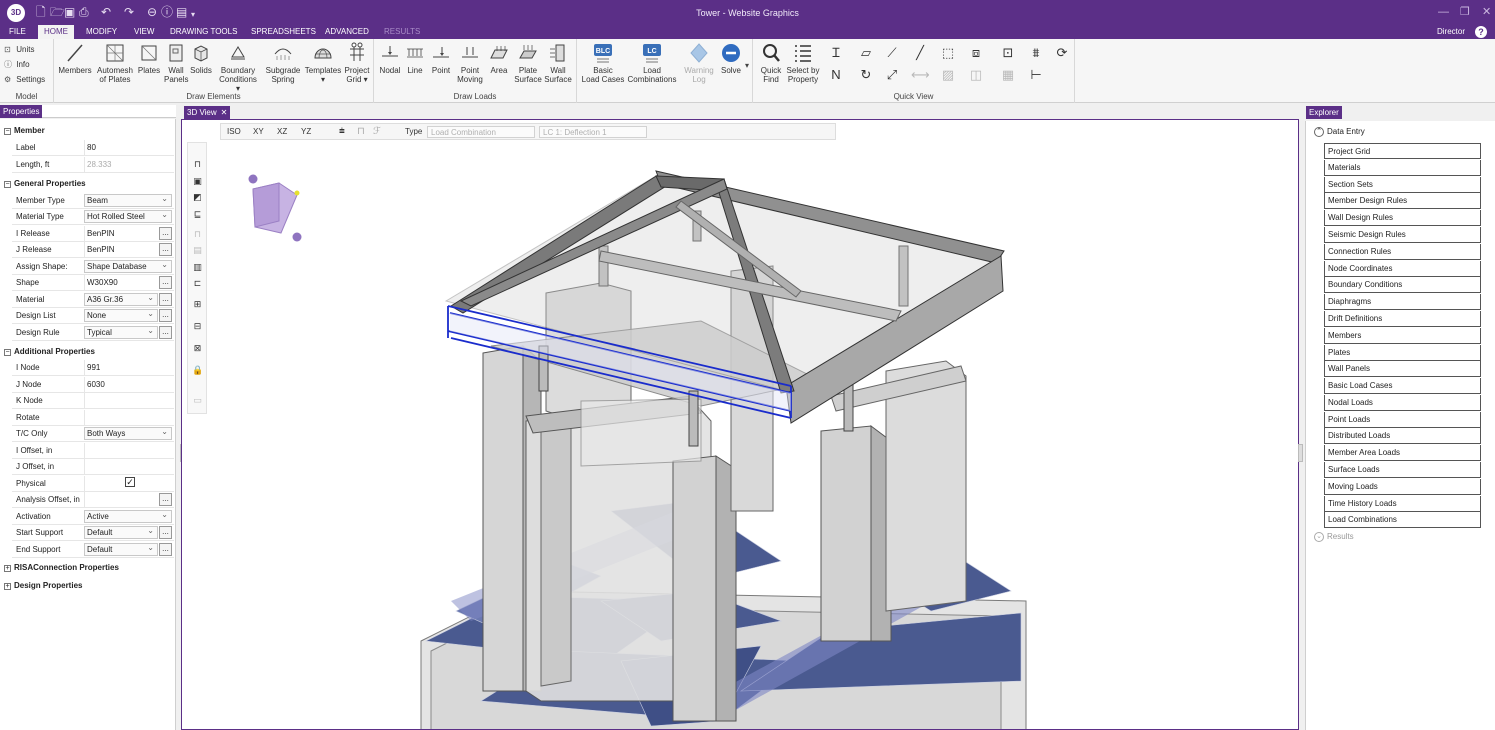  What do you see at coordinates (652, 63) in the screenshot?
I see `load-combinations-button: LC Load Combinations` at bounding box center [652, 63].